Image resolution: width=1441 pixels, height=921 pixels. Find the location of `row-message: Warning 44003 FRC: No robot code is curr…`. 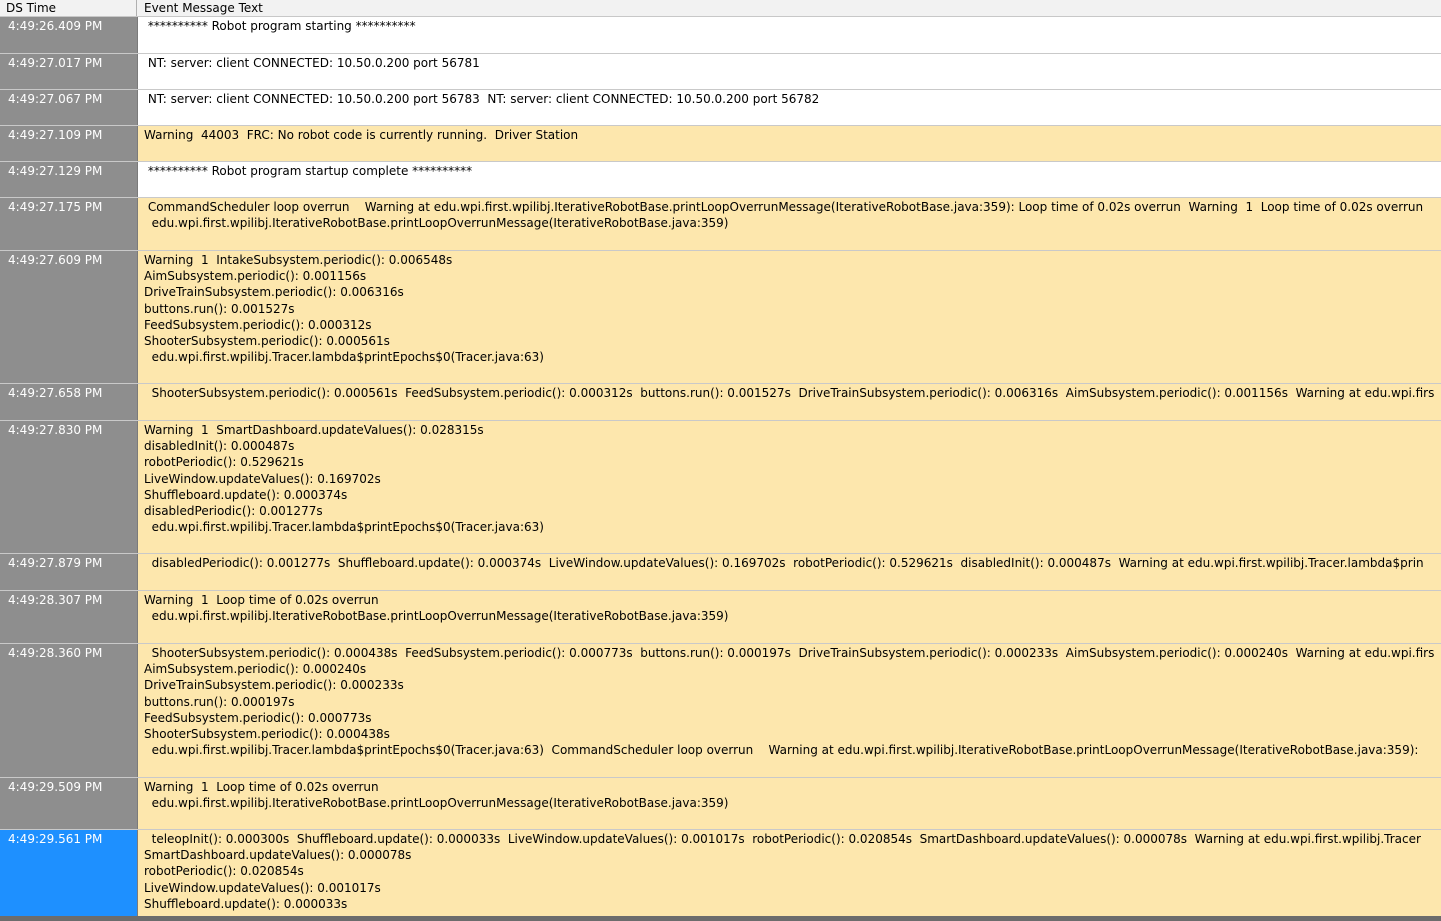

row-message: Warning 44003 FRC: No robot code is curr… is located at coordinates (789, 143).